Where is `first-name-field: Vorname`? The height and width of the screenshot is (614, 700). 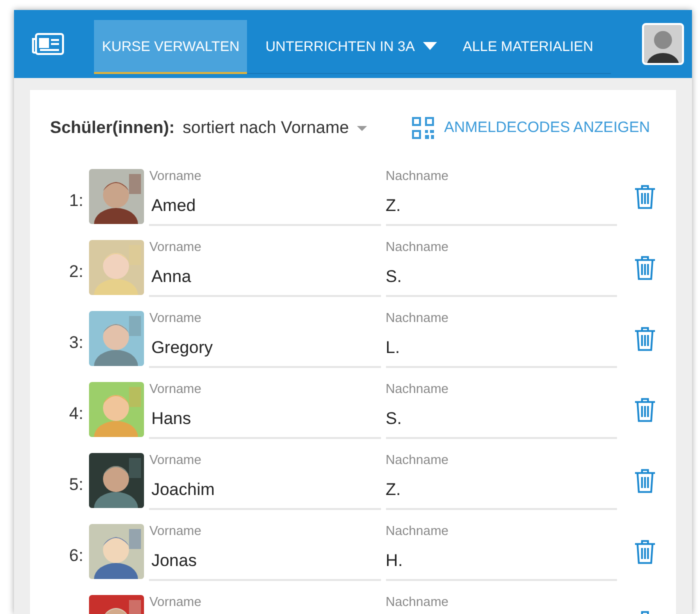 first-name-field: Vorname is located at coordinates (265, 604).